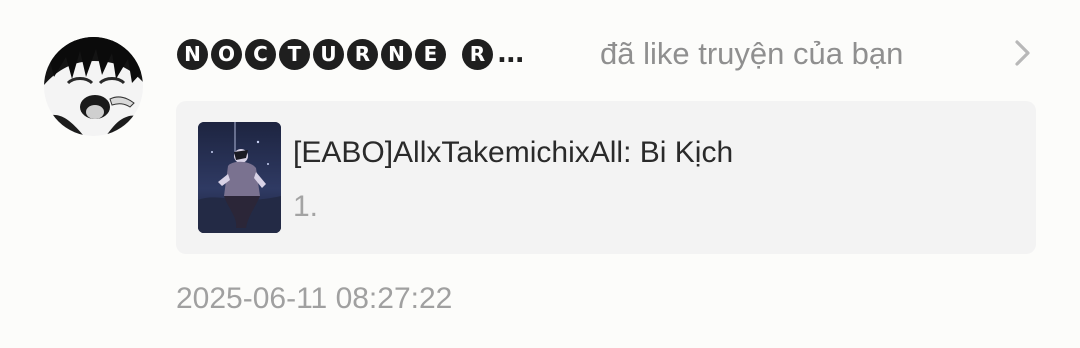 The image size is (1080, 348). What do you see at coordinates (226, 54) in the screenshot?
I see `username-letter: O` at bounding box center [226, 54].